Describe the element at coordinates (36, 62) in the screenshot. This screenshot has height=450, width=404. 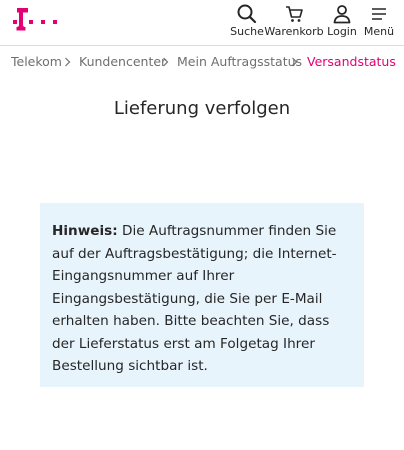
I see `breadcrumb-item-telekom: Telekom` at that location.